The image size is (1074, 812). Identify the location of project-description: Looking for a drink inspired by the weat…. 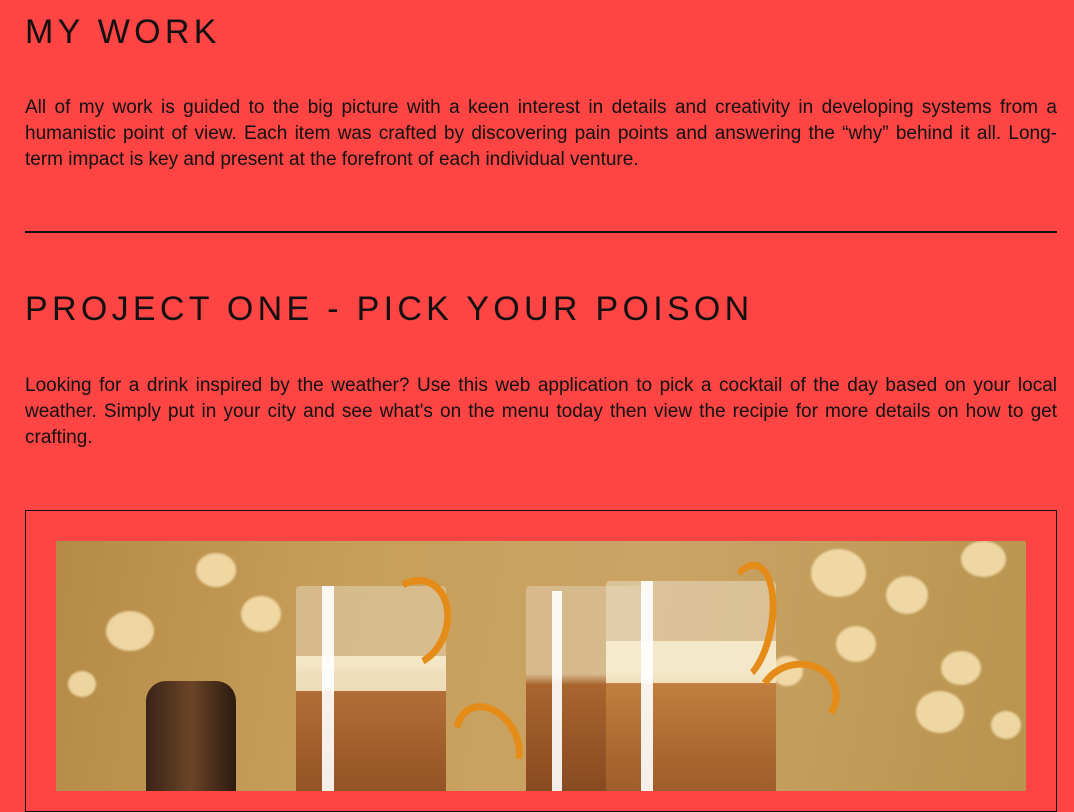
(541, 411).